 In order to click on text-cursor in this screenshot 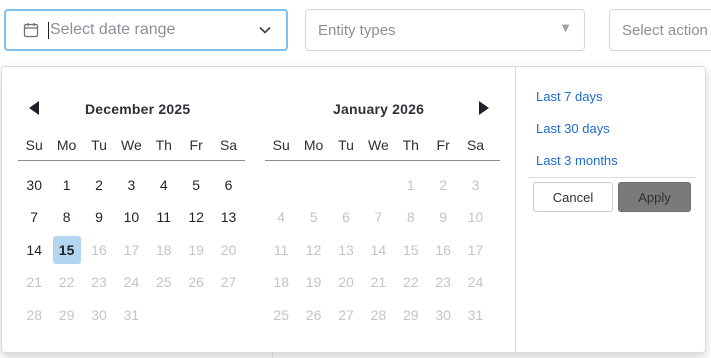, I will do `click(48, 30)`.